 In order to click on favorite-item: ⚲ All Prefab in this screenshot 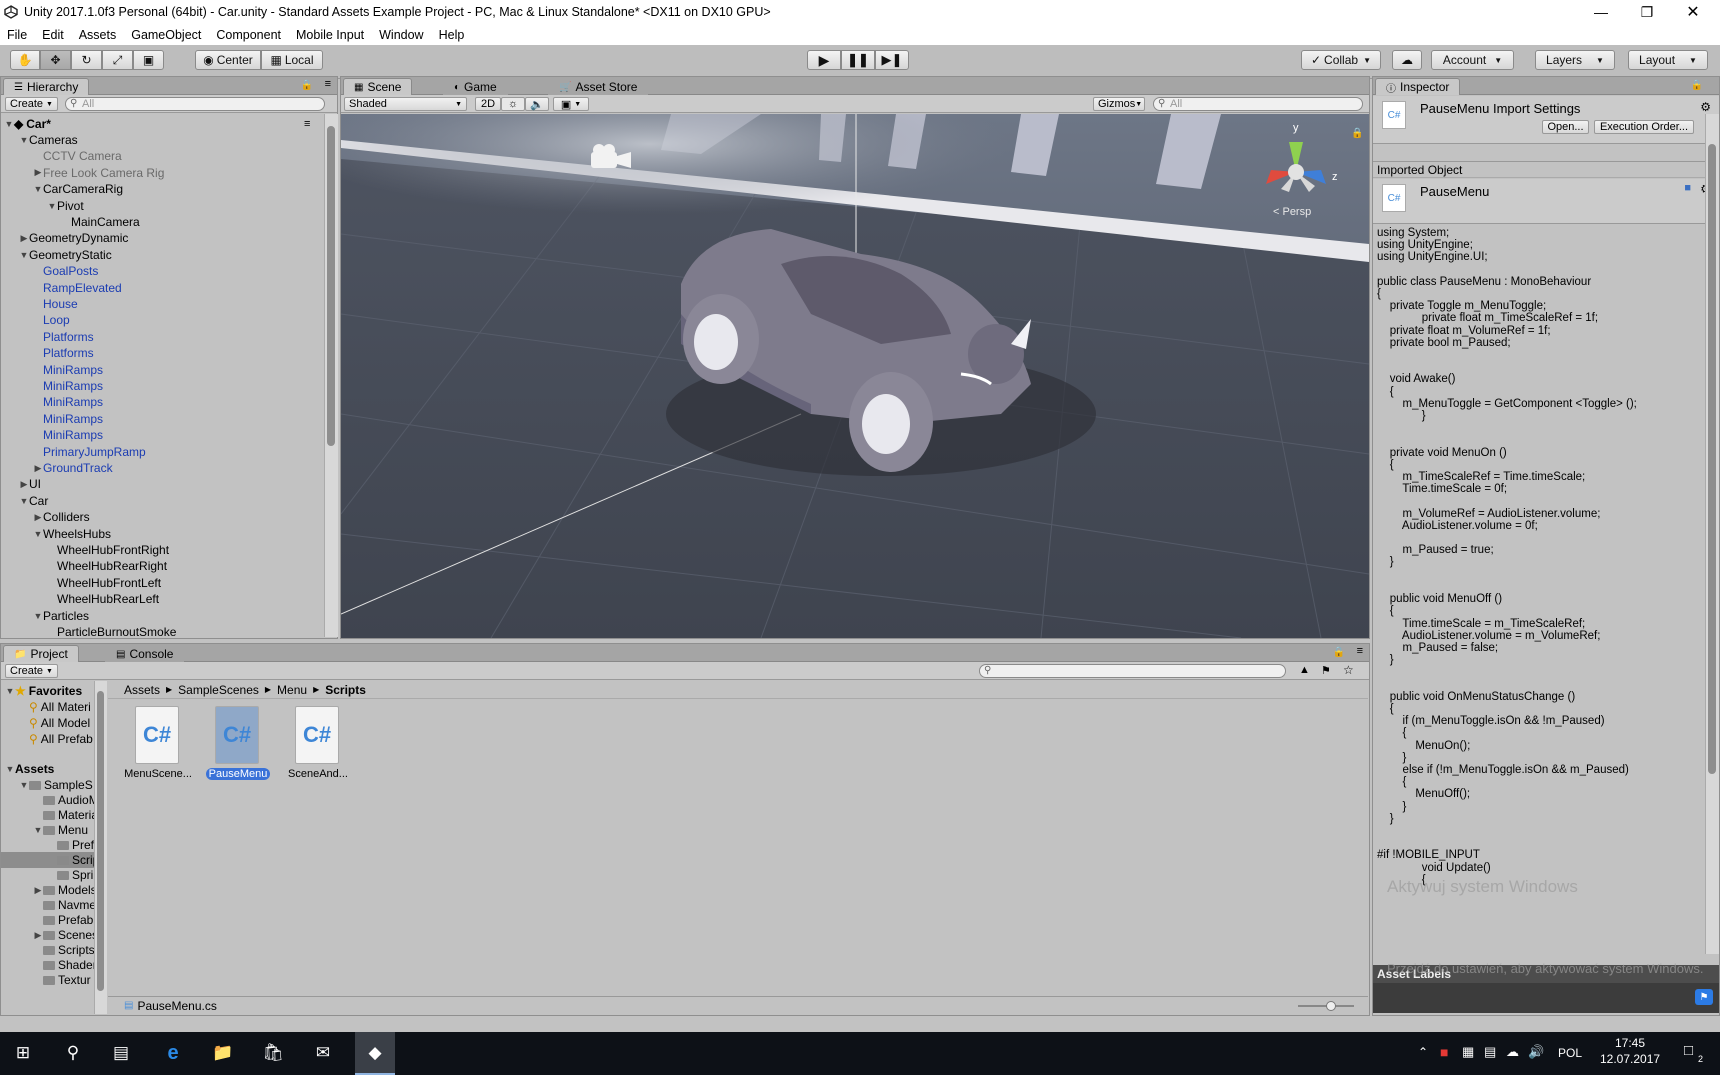, I will do `click(61, 739)`.